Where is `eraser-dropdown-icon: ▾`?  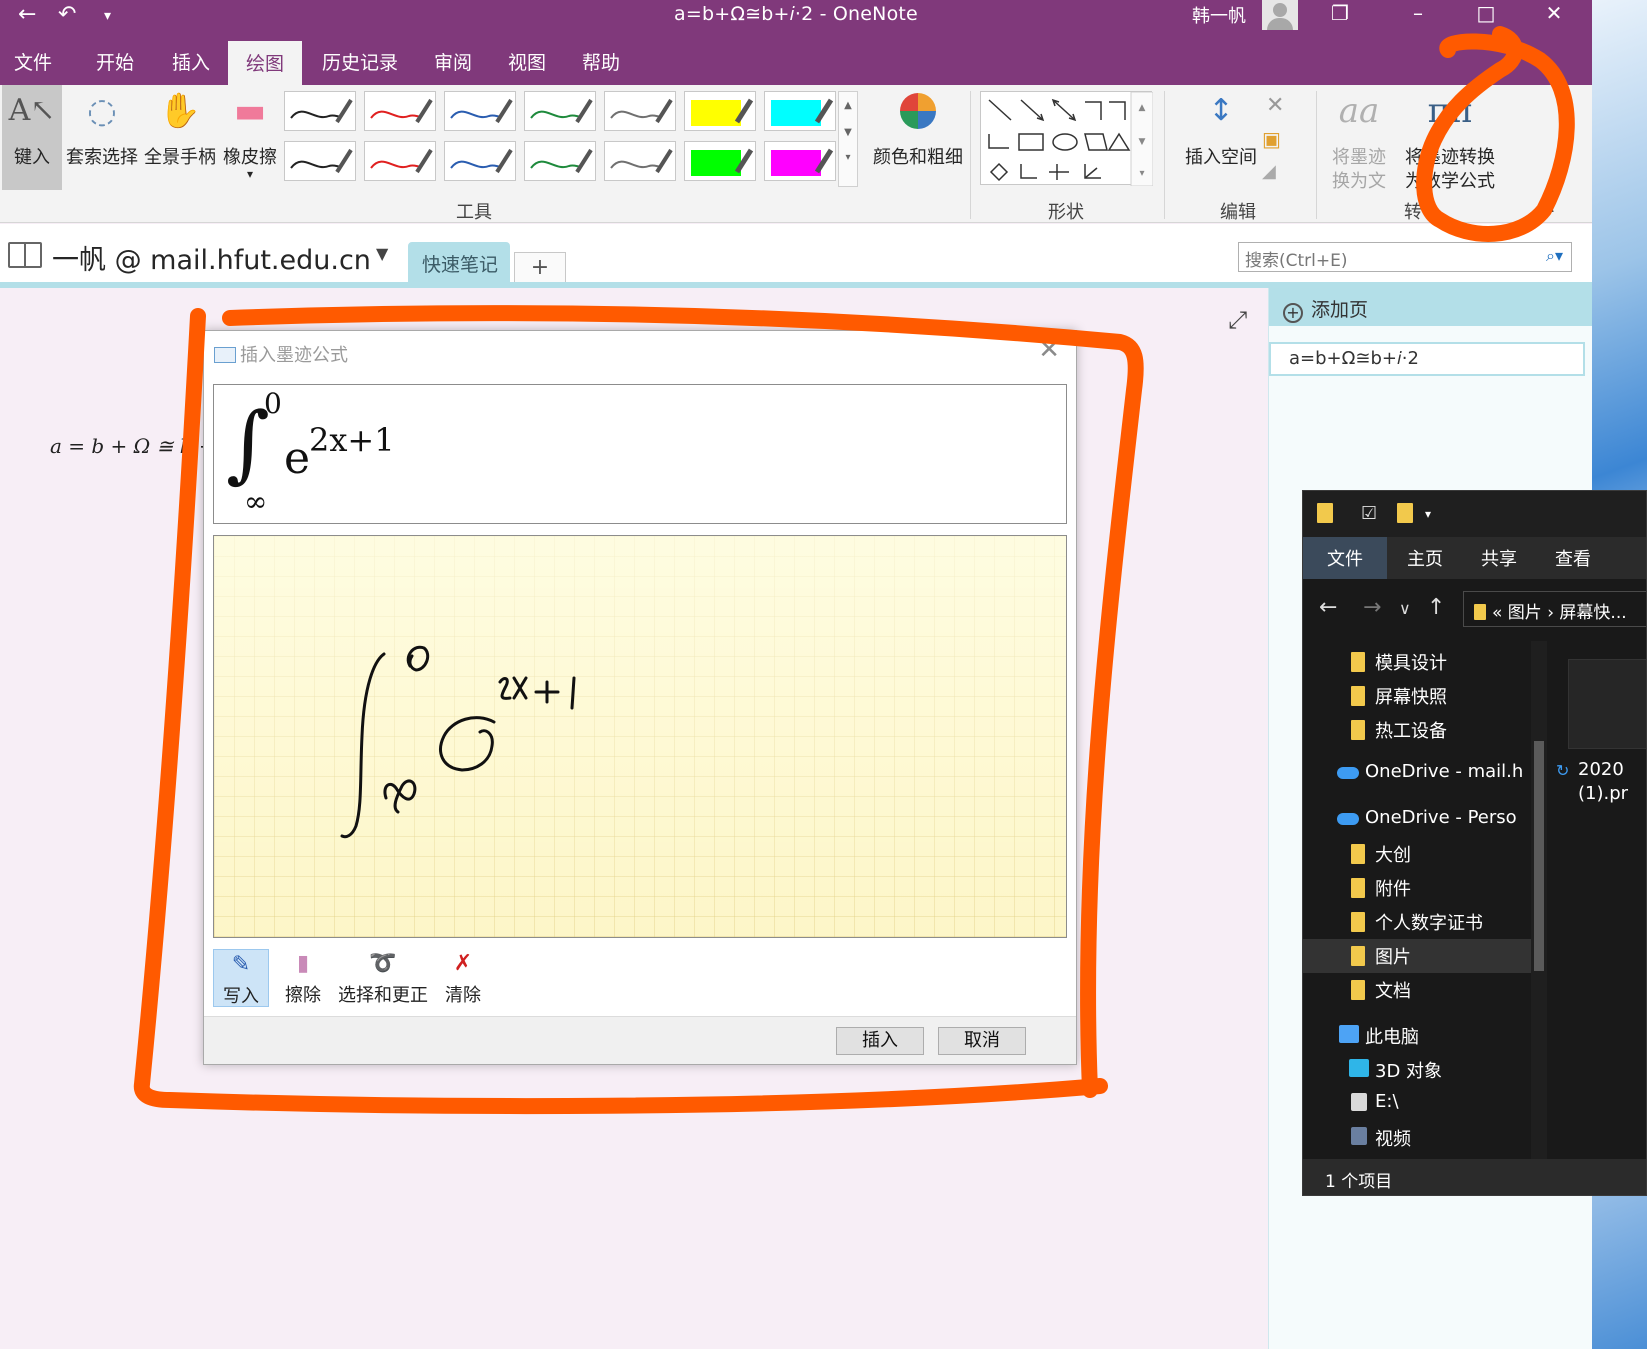 eraser-dropdown-icon: ▾ is located at coordinates (250, 174).